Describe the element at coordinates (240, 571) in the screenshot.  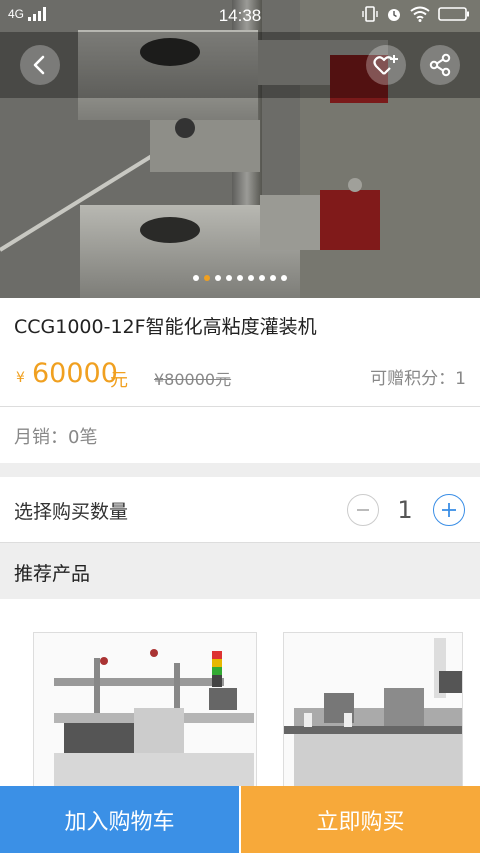
I see `recommend-section-header: 推荐产品` at that location.